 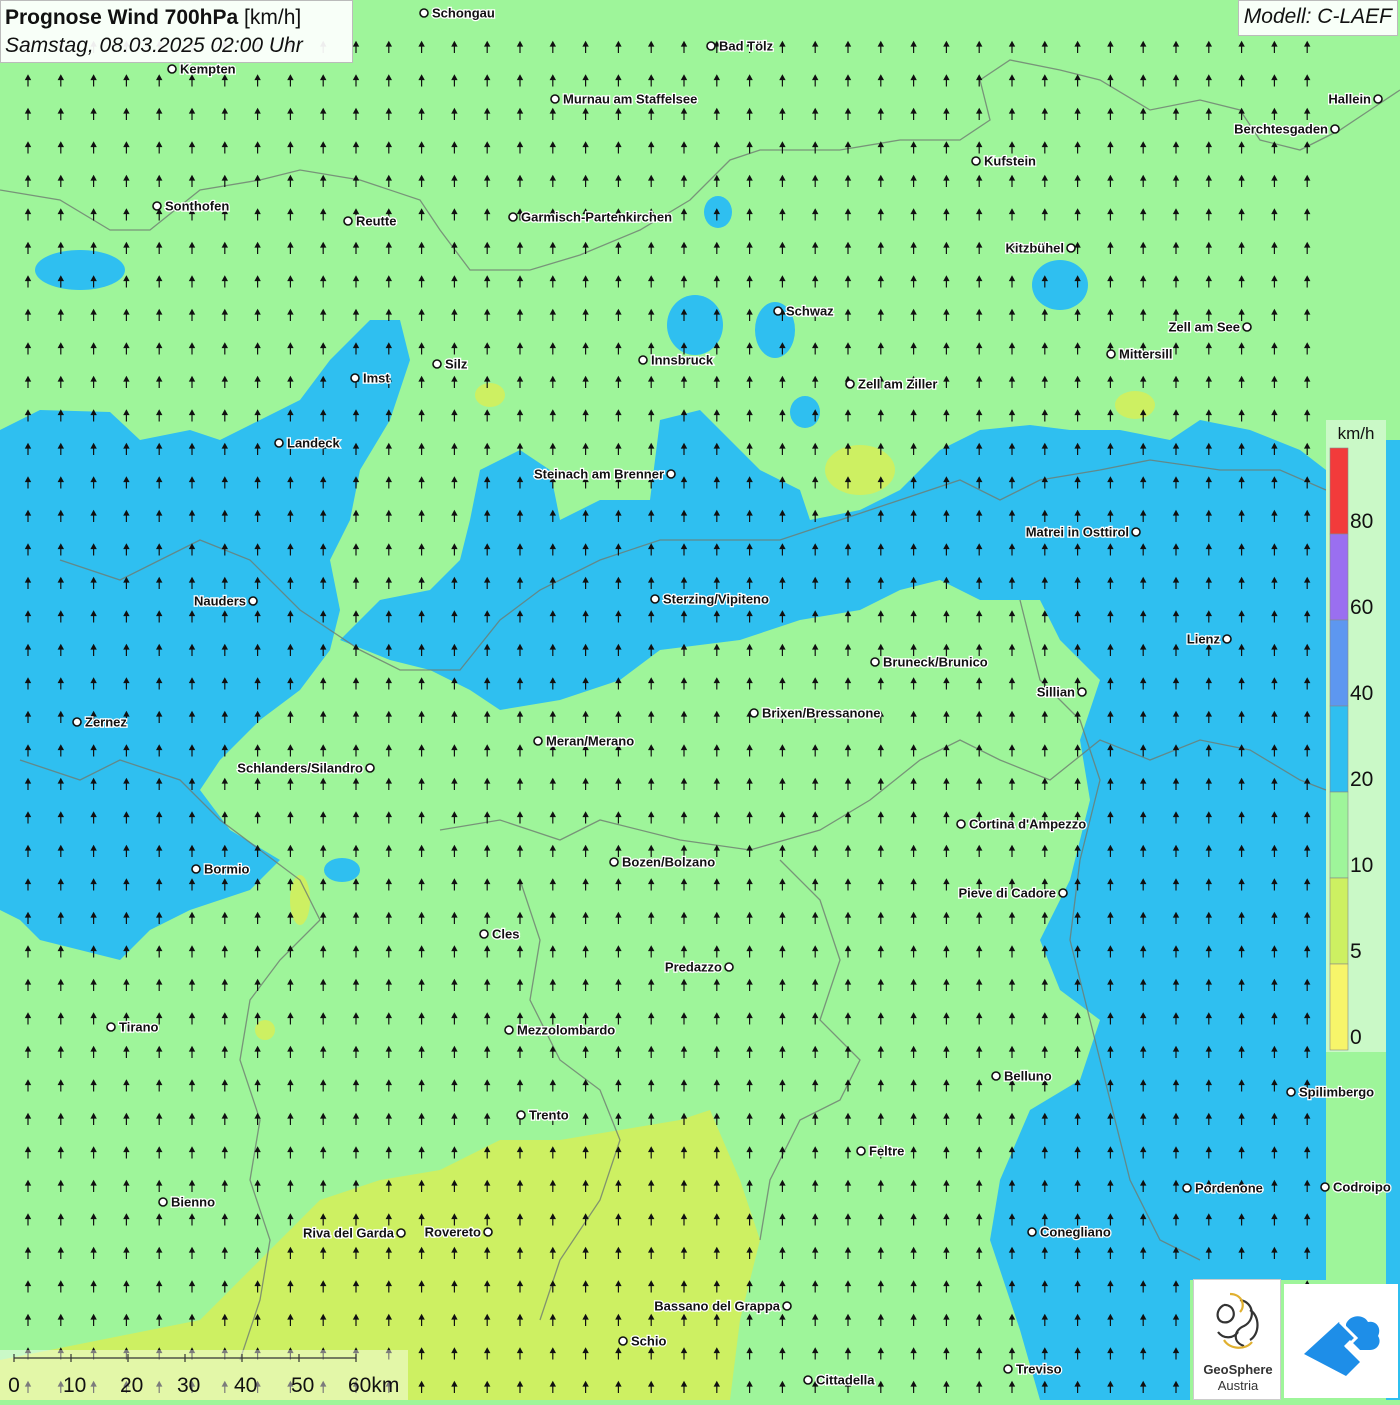 I want to click on legend-label: 0, so click(x=1356, y=1037).